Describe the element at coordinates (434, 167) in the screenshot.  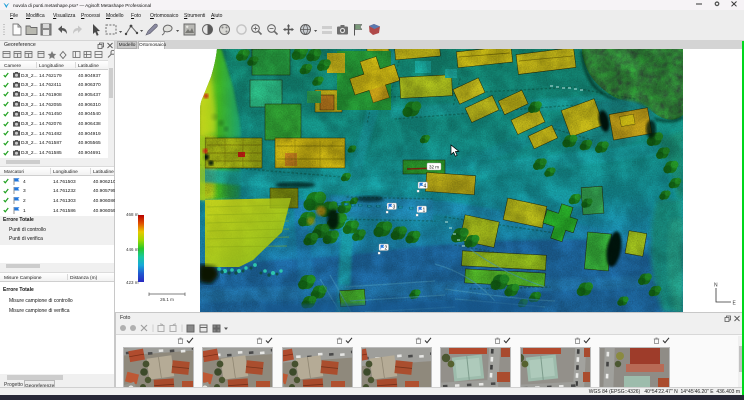
I see `svg-text: 32 m` at that location.